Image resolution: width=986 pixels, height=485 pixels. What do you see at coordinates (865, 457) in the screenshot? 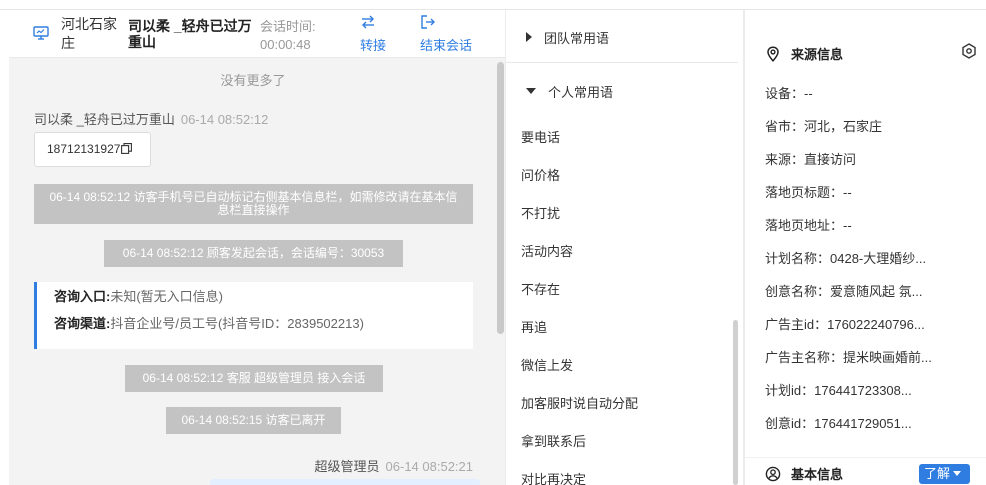
I see `section-divider` at bounding box center [865, 457].